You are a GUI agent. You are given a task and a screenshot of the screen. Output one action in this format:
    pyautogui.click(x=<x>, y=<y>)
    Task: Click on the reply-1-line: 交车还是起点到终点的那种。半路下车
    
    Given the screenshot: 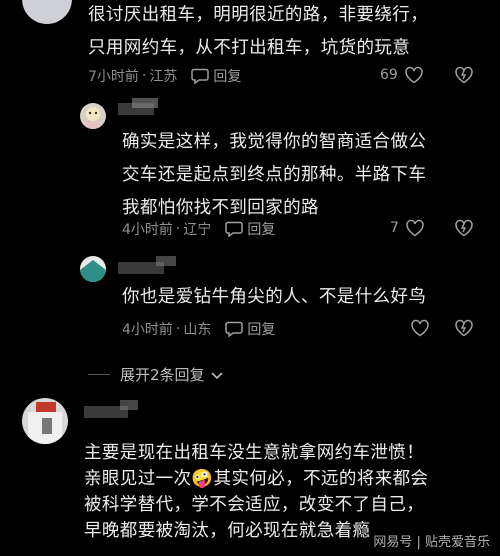 What is the action you would take?
    pyautogui.click(x=274, y=175)
    